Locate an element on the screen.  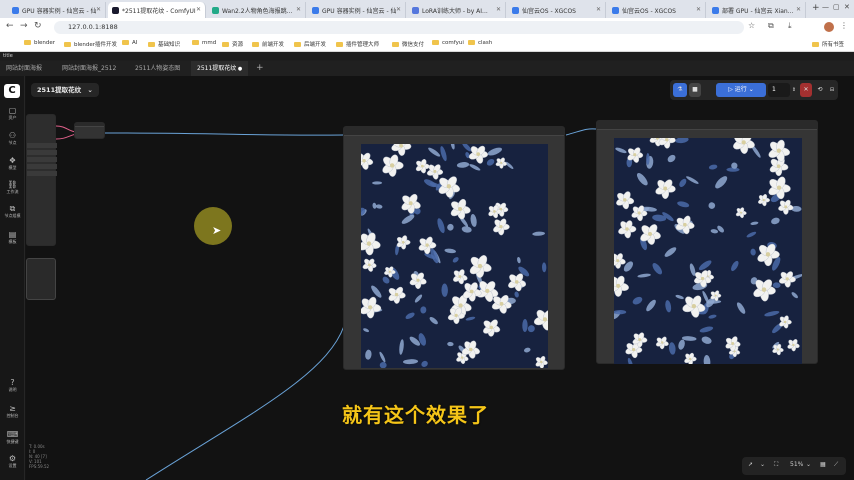
workflow-tab: 2511人物姿态图 is located at coordinates (157, 68).